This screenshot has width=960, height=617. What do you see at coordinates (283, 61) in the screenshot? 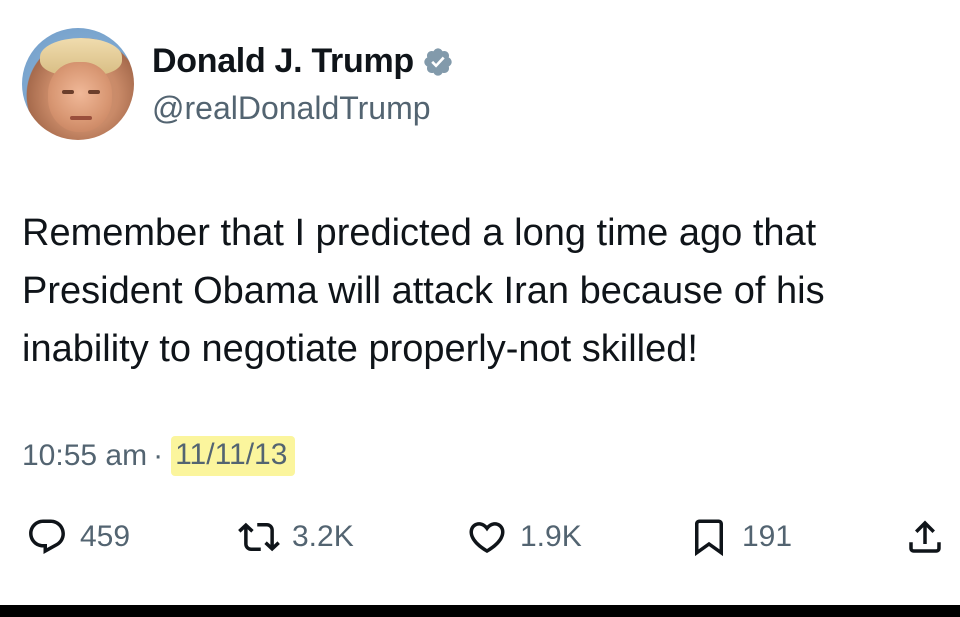
I see `author-display-name: Donald J. Trump` at bounding box center [283, 61].